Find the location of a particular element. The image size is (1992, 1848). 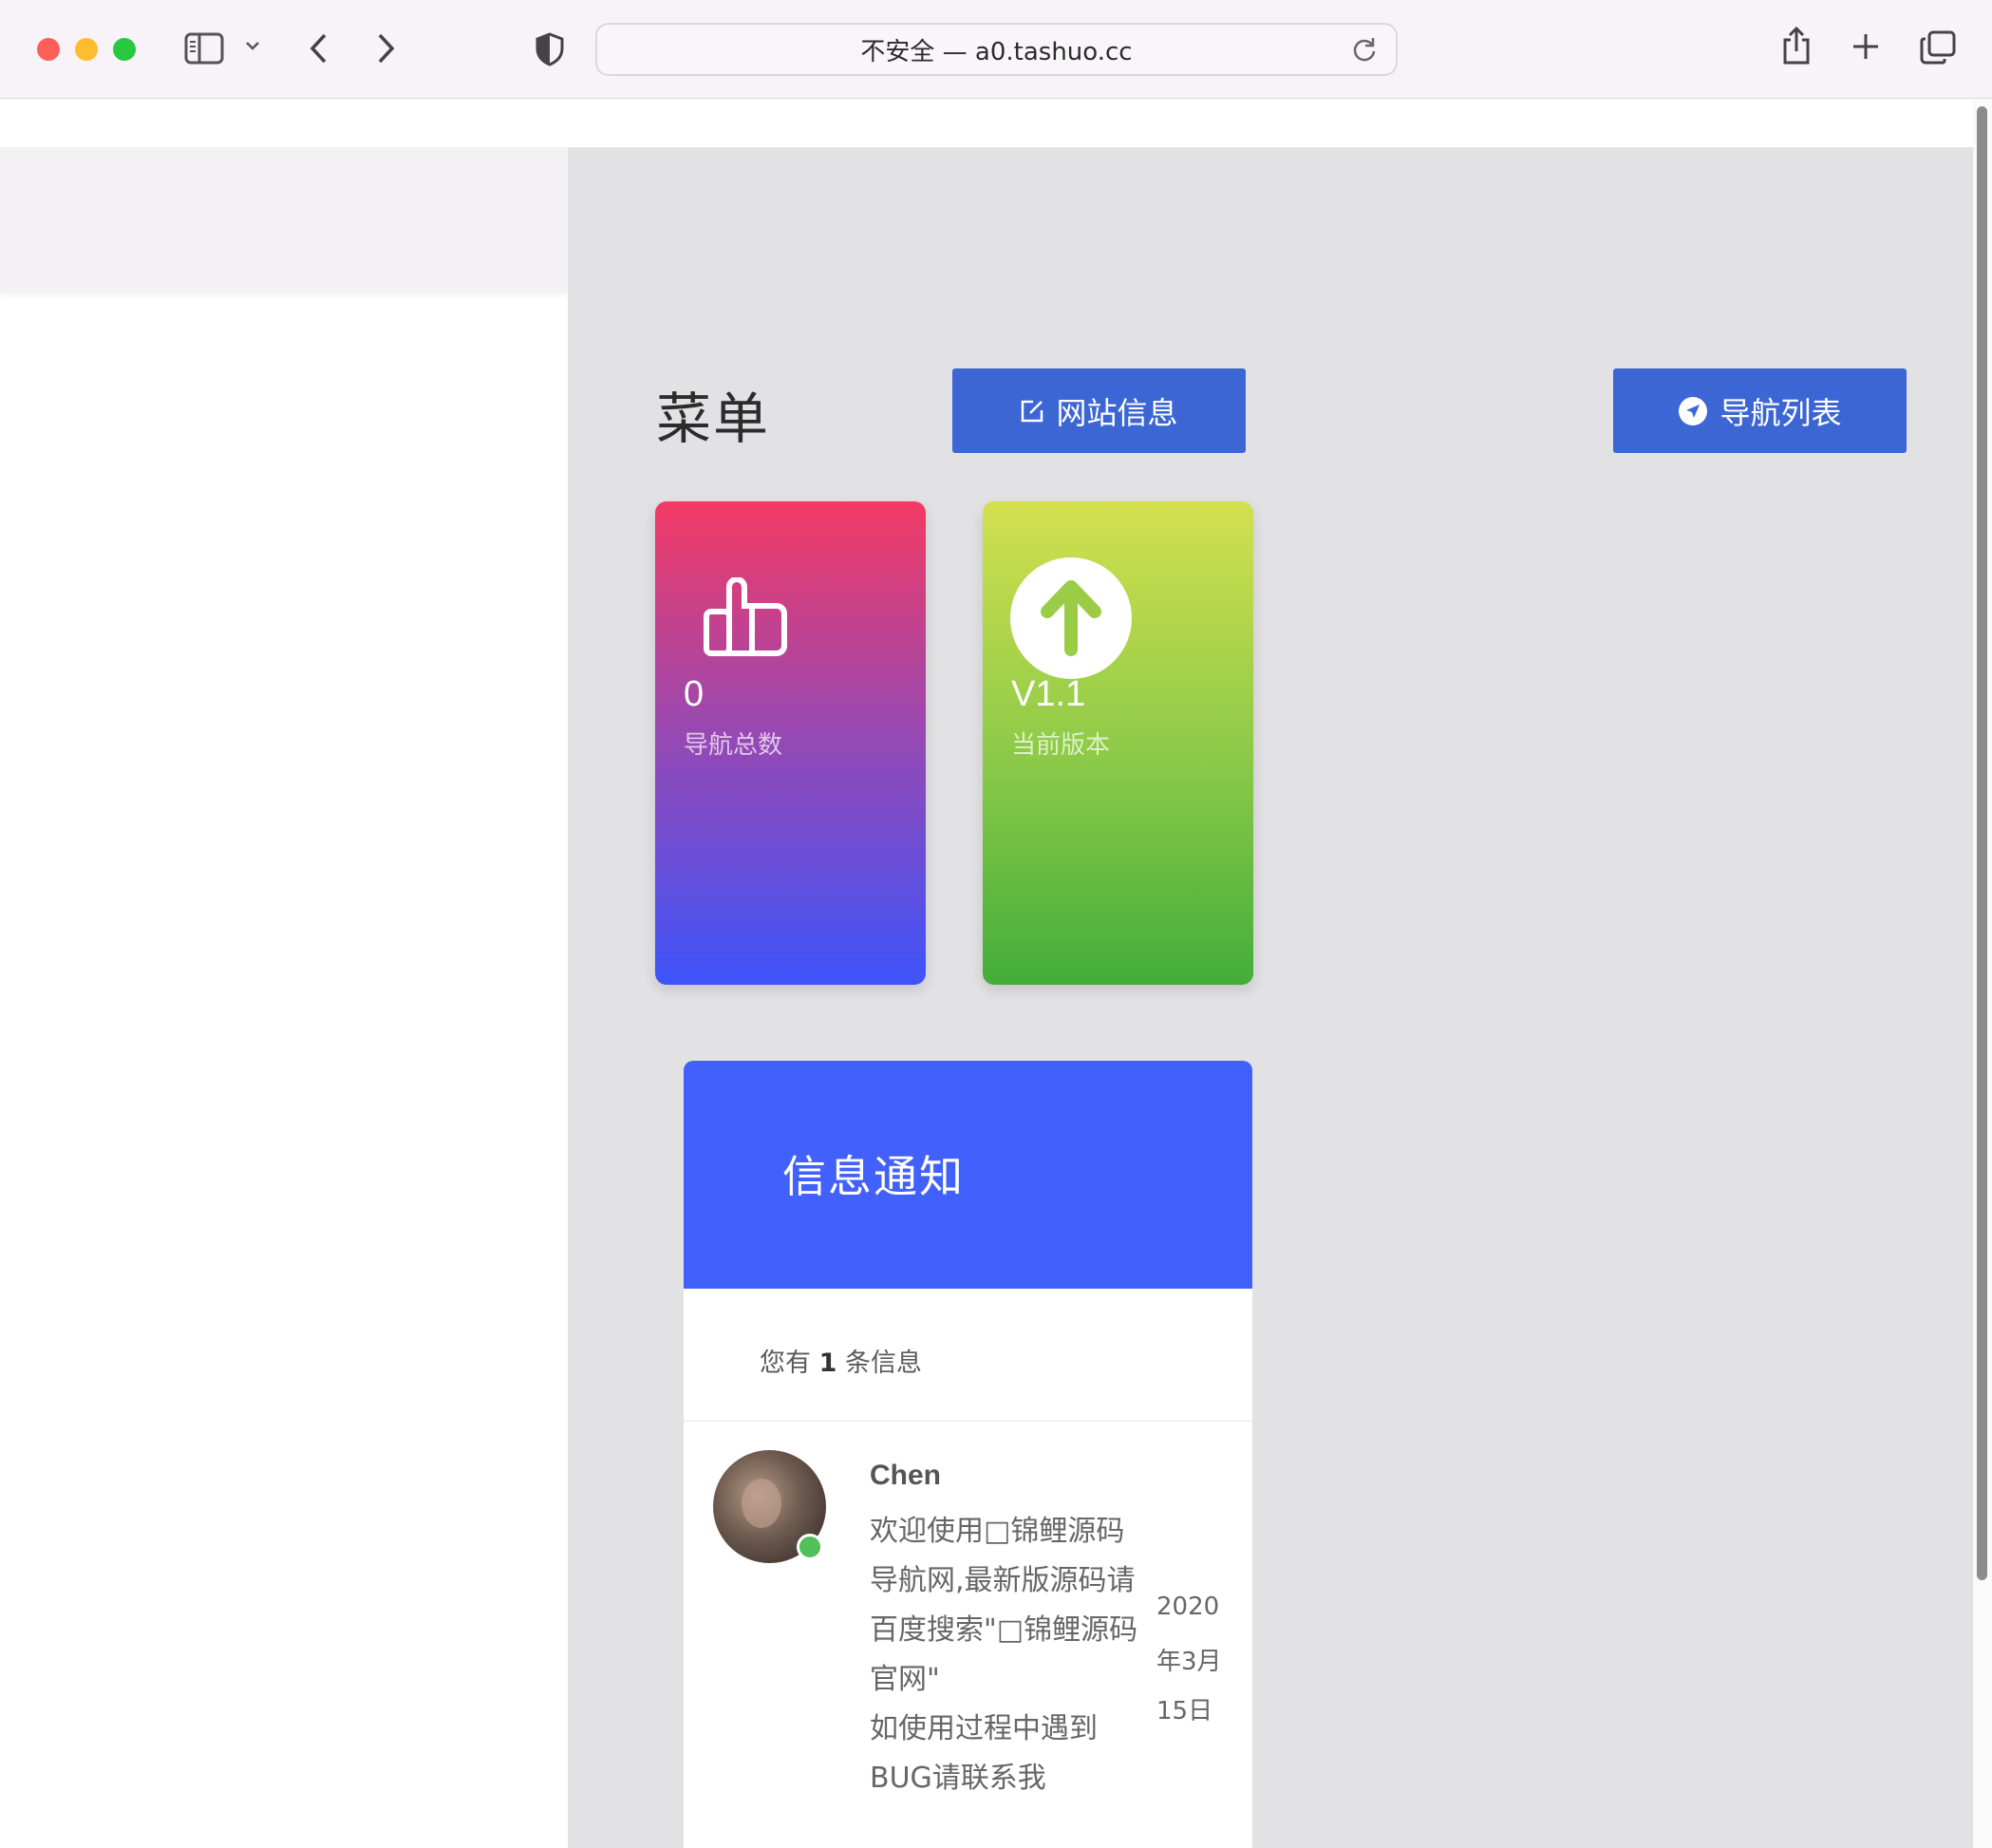

message-author: Chen is located at coordinates (906, 1476).